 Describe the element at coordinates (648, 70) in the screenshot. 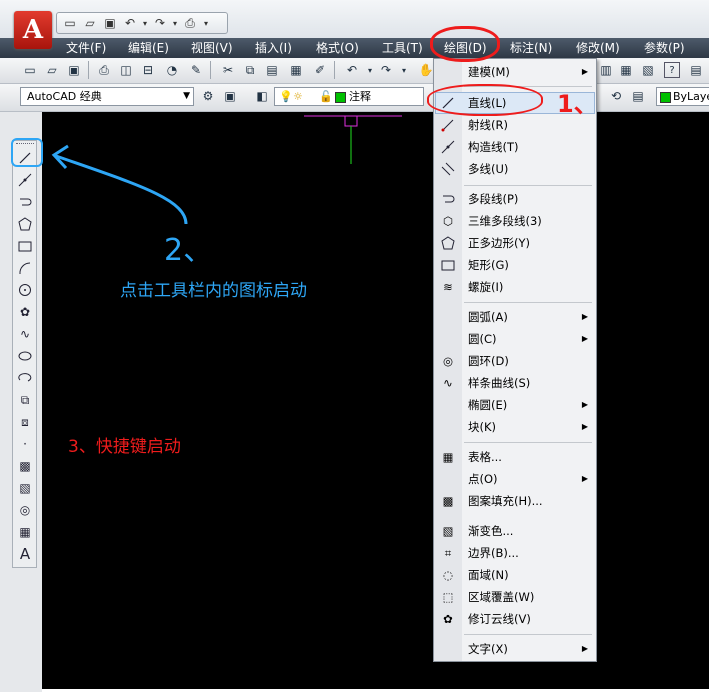

I see `markup-icon: ▧` at that location.